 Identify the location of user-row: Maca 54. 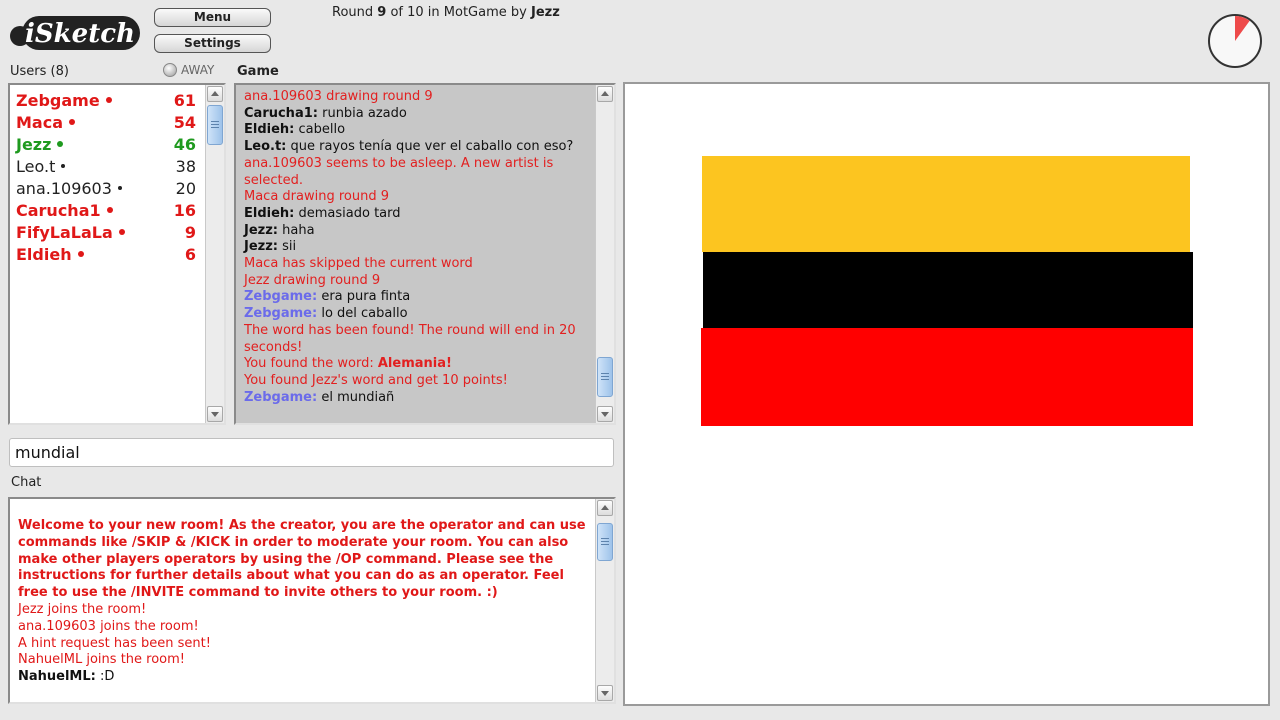
(106, 122).